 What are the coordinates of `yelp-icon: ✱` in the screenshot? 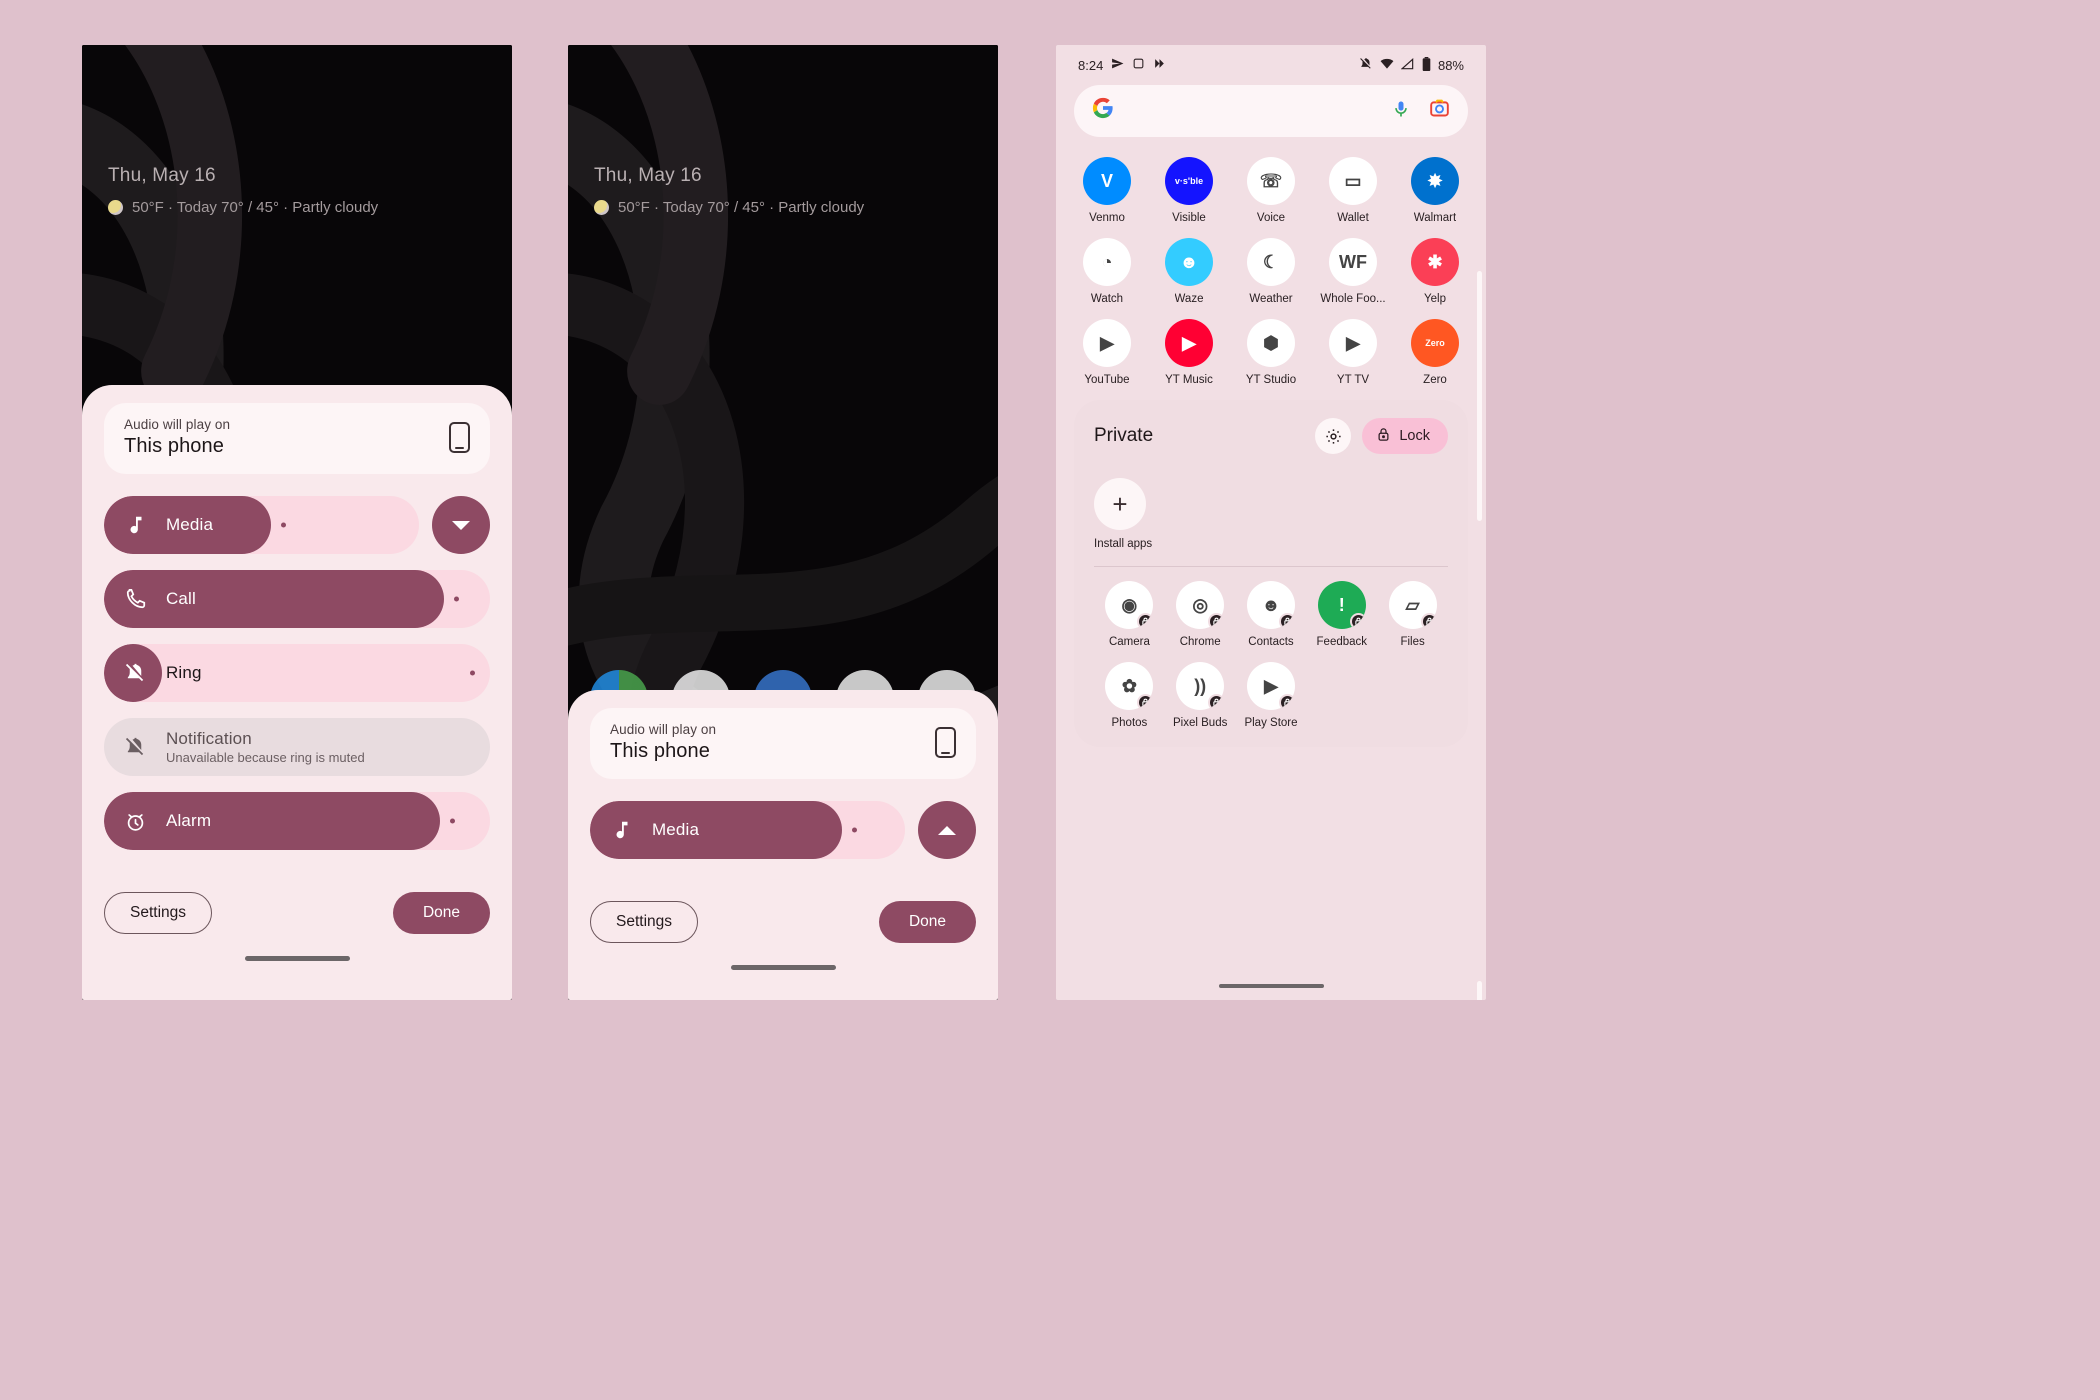 It's located at (1435, 262).